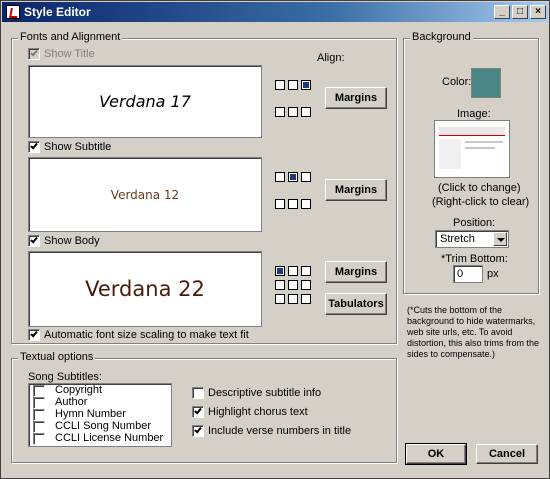 Image resolution: width=550 pixels, height=479 pixels. What do you see at coordinates (331, 58) in the screenshot?
I see `align-label: Align:` at bounding box center [331, 58].